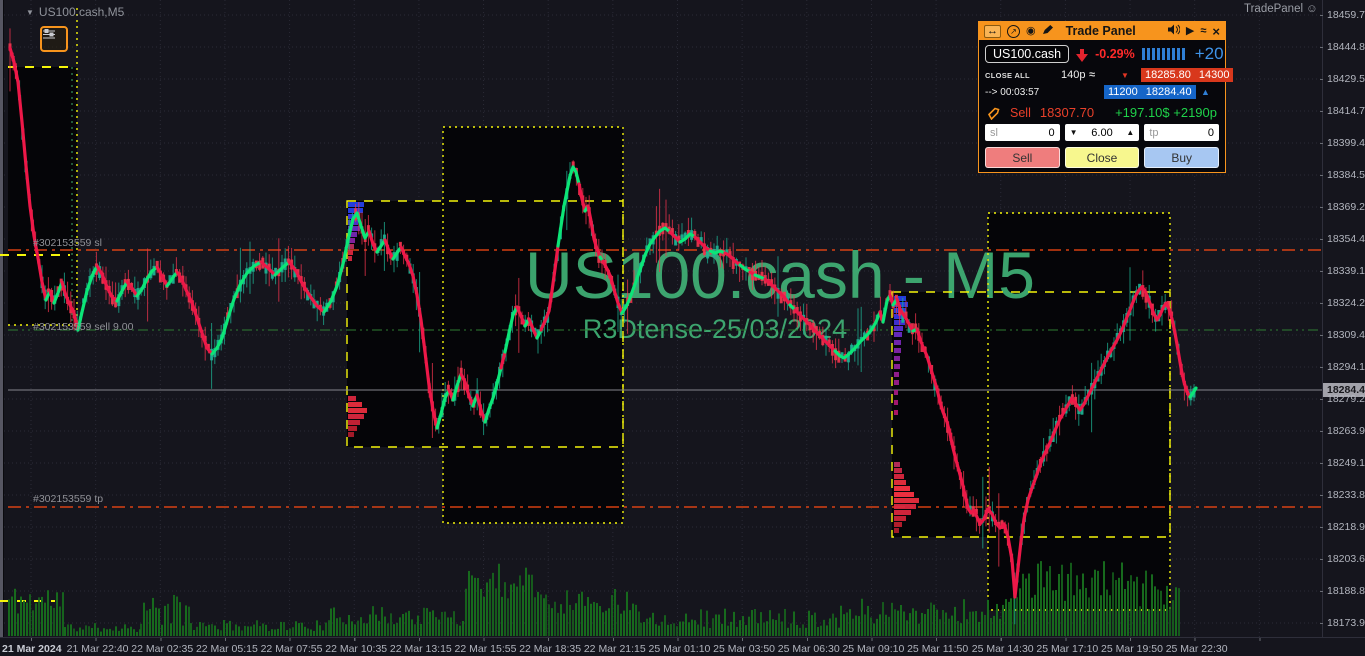 The width and height of the screenshot is (1365, 656). What do you see at coordinates (1067, 649) in the screenshot?
I see `time-tick: 25 Mar 17:10` at bounding box center [1067, 649].